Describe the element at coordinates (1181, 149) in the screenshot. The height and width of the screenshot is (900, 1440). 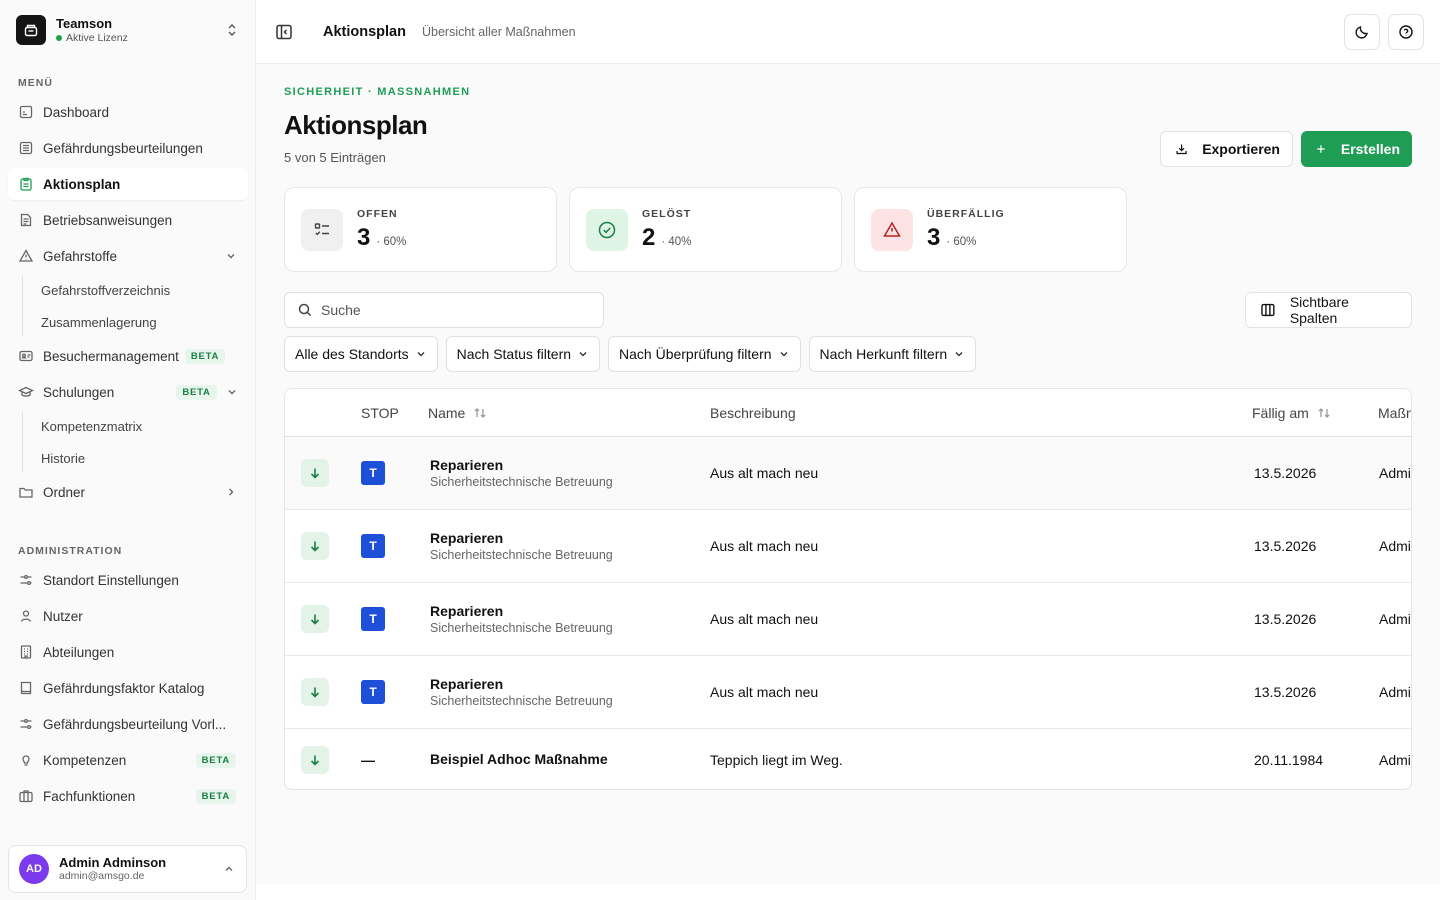
I see `download-icon` at that location.